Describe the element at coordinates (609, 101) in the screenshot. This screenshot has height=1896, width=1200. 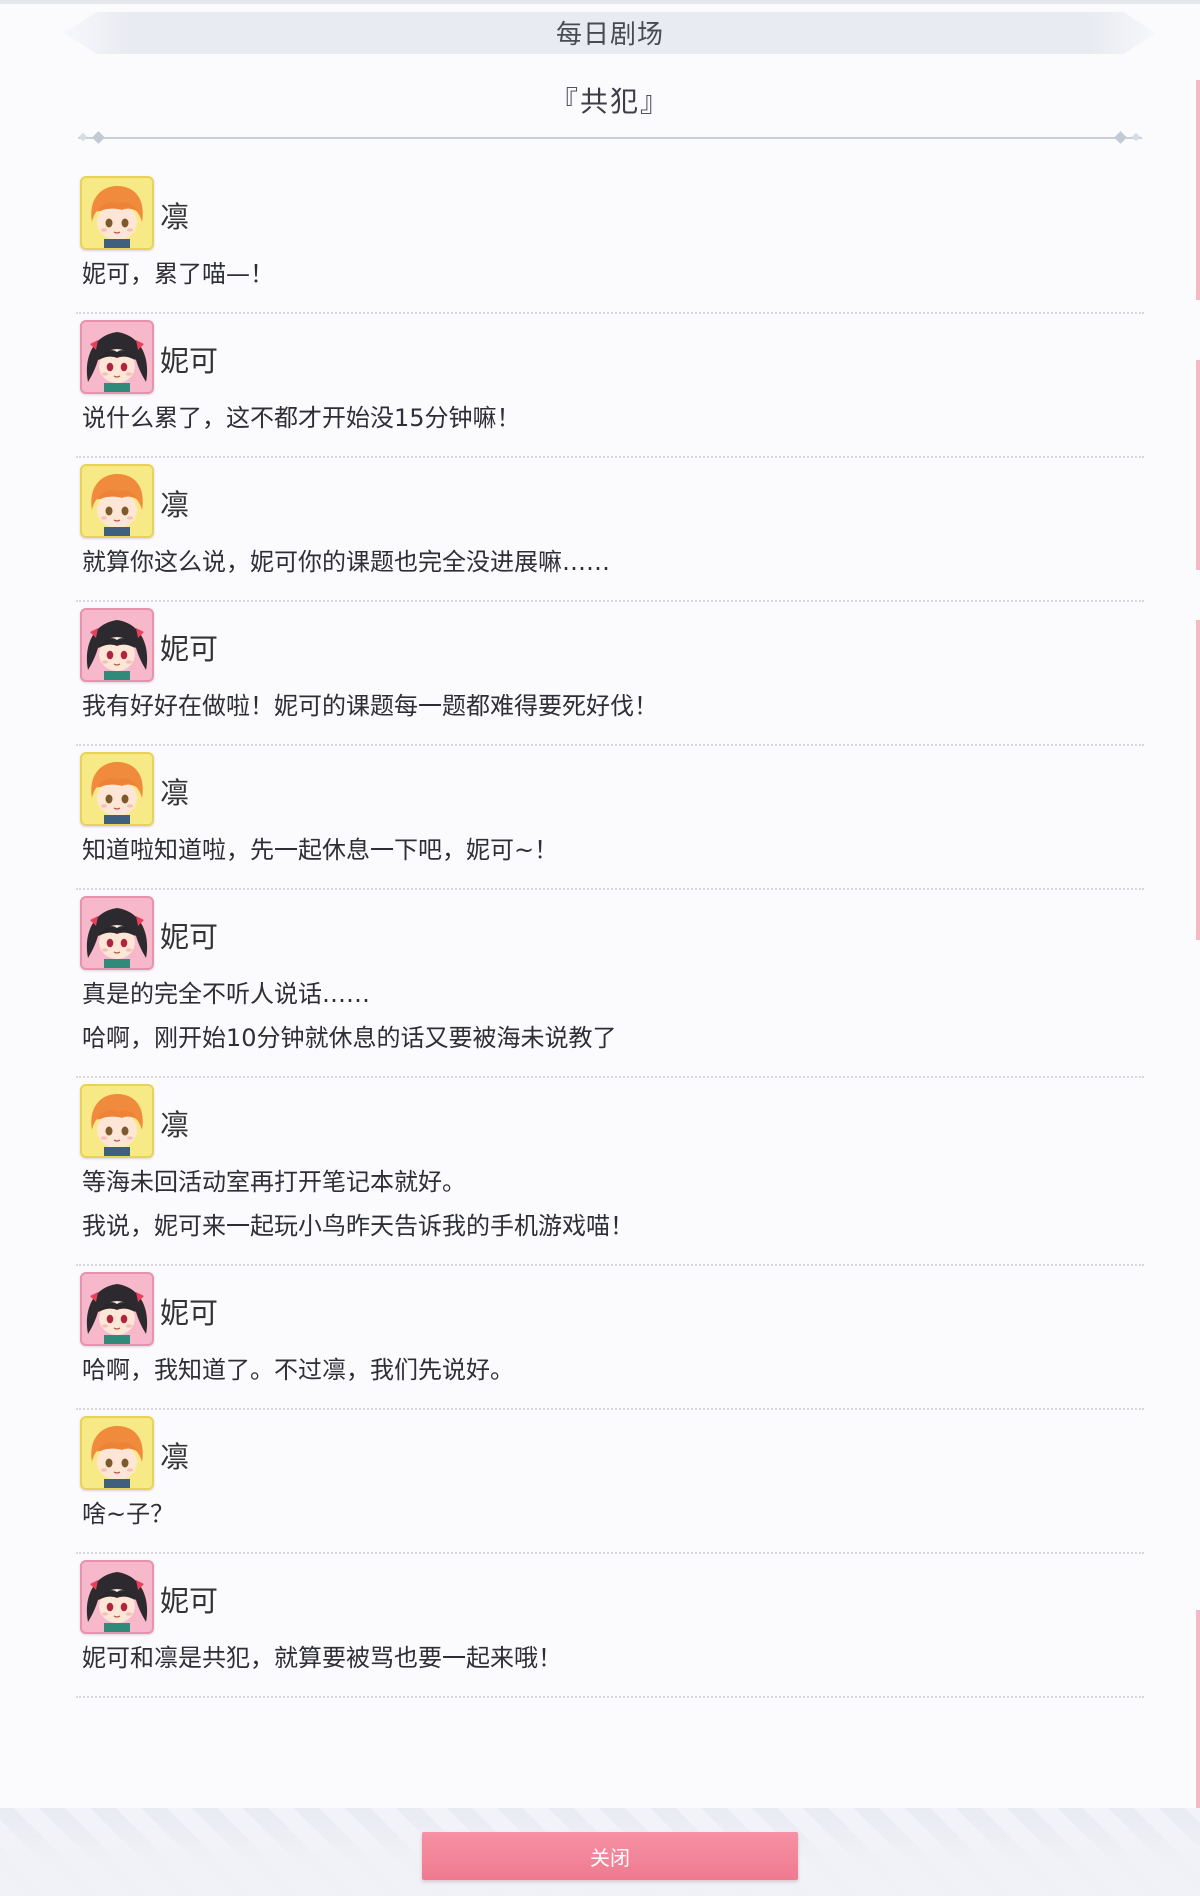
I see `episode-title: 『共犯』` at that location.